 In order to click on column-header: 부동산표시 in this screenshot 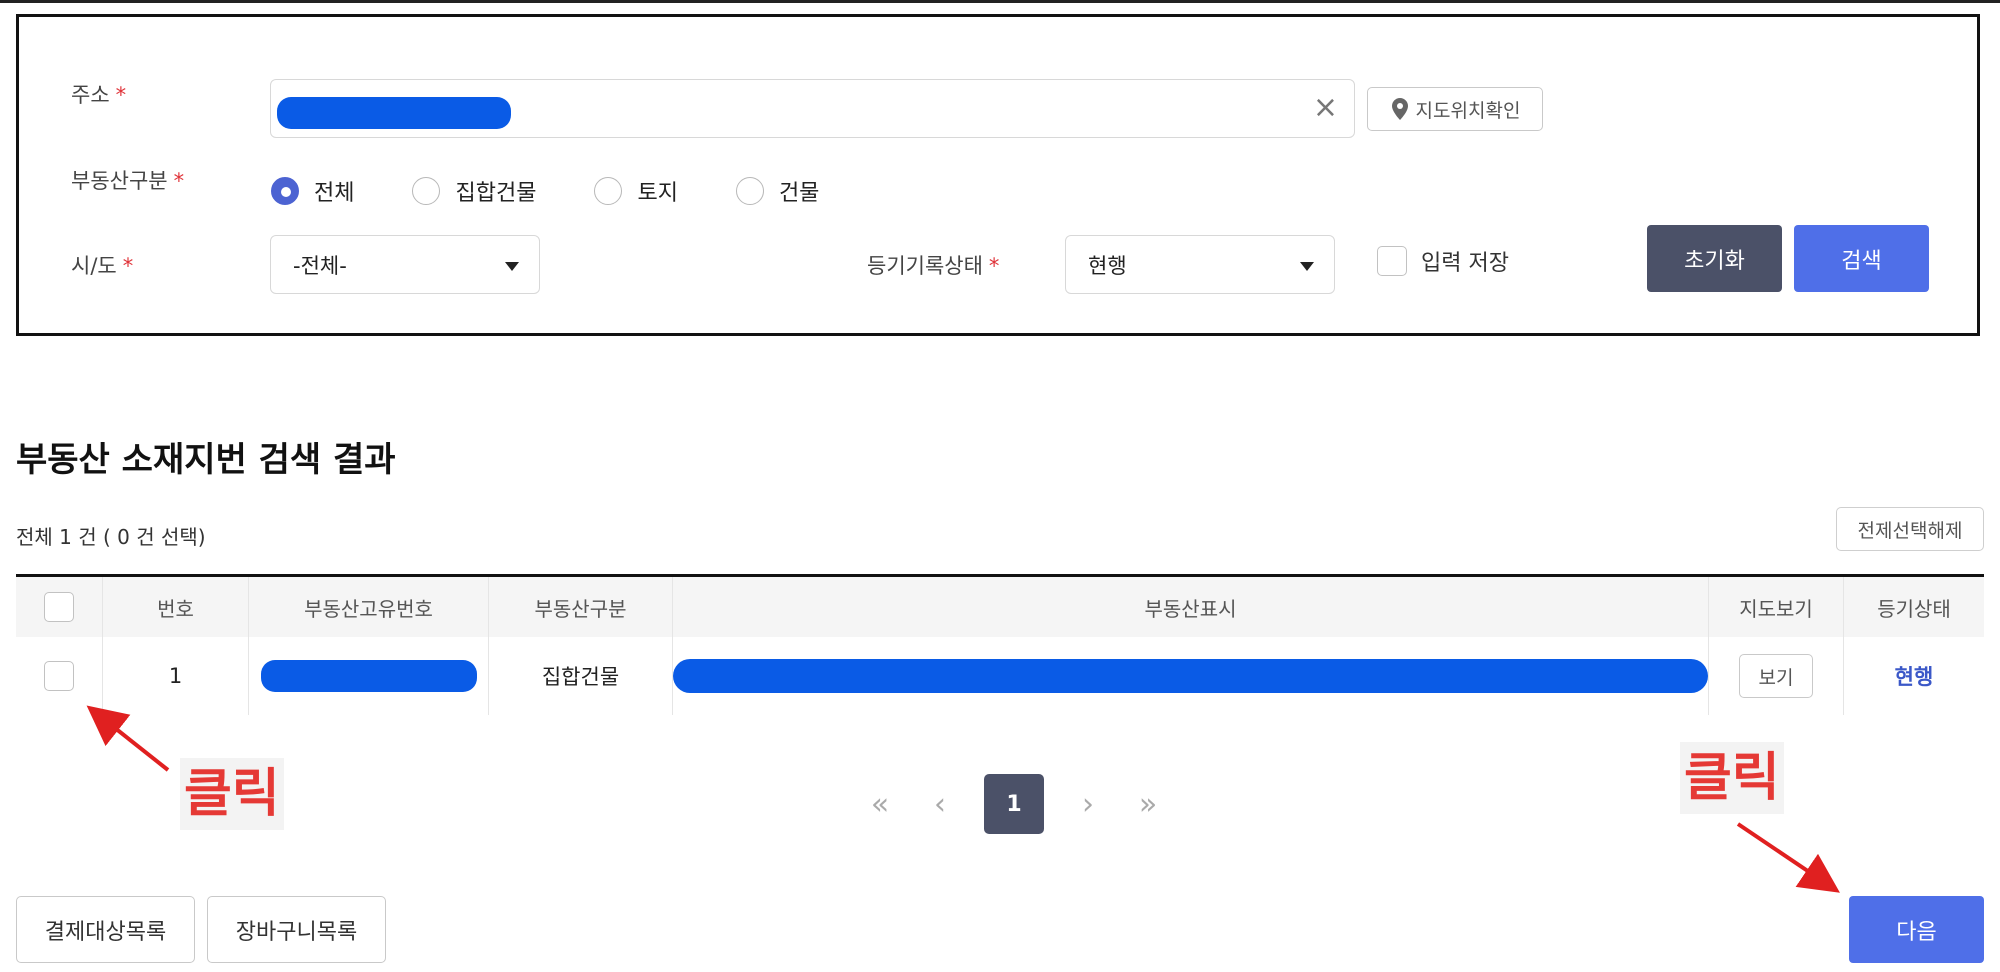, I will do `click(1191, 607)`.